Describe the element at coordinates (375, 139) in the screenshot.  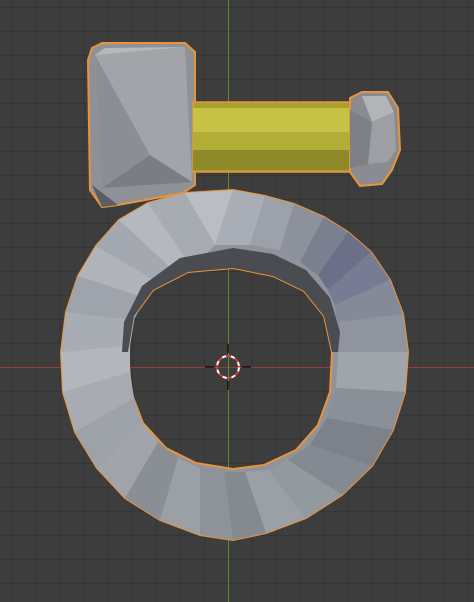
I see `clasp-end-cap-object` at that location.